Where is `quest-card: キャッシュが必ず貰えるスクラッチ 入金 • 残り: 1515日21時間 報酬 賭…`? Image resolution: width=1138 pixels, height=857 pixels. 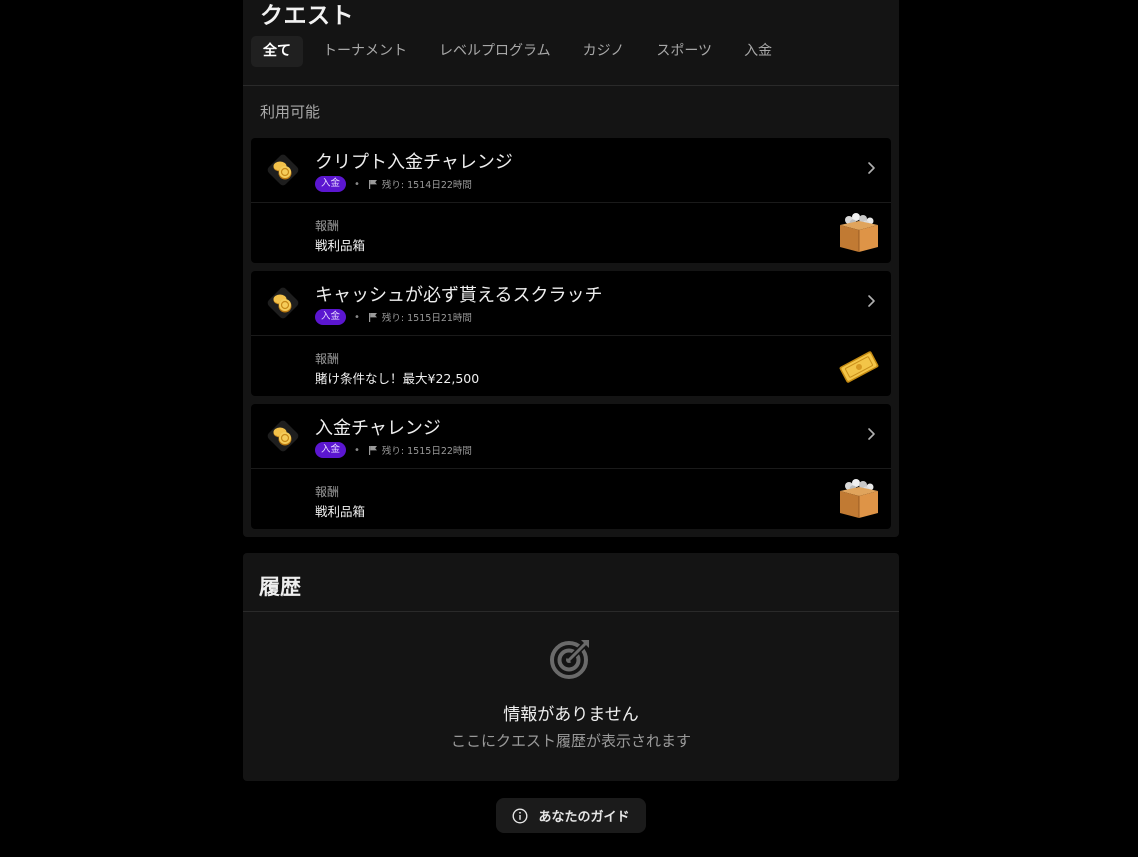 quest-card: キャッシュが必ず貰えるスクラッチ 入金 • 残り: 1515日21時間 報酬 賭… is located at coordinates (571, 333).